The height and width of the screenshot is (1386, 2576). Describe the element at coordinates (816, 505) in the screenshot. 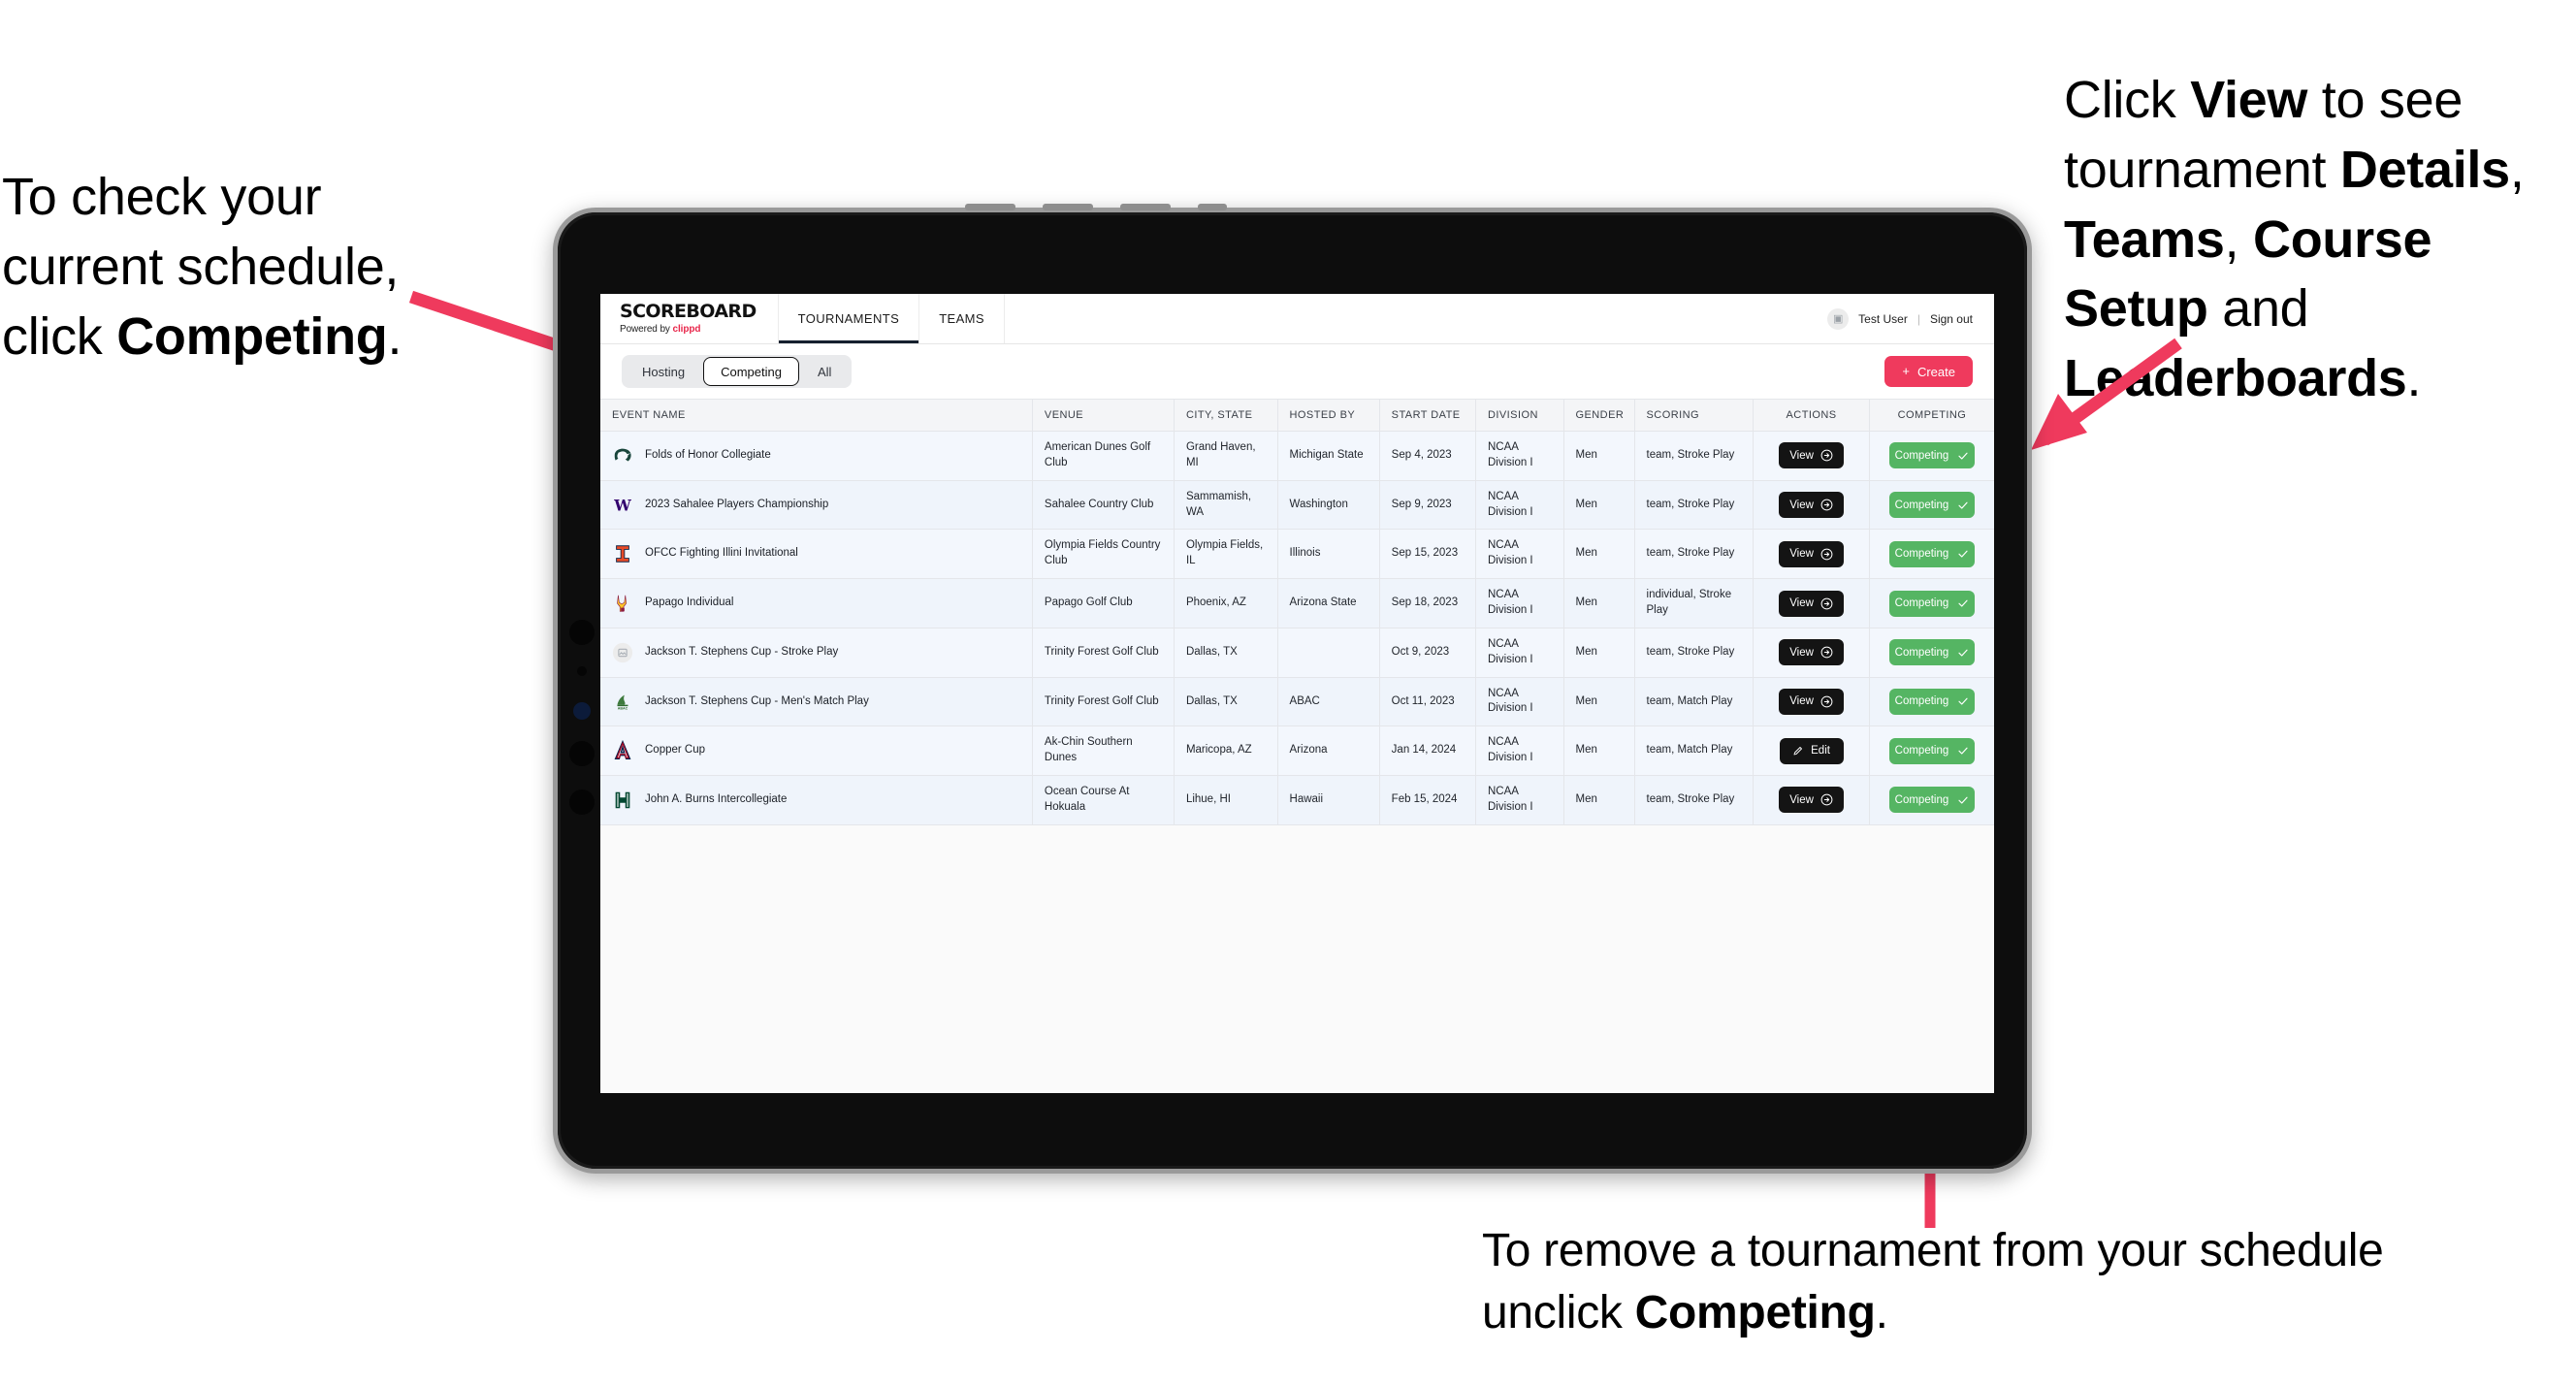

I see `cell-event-name: W 2023 Sahalee Players Championship` at that location.